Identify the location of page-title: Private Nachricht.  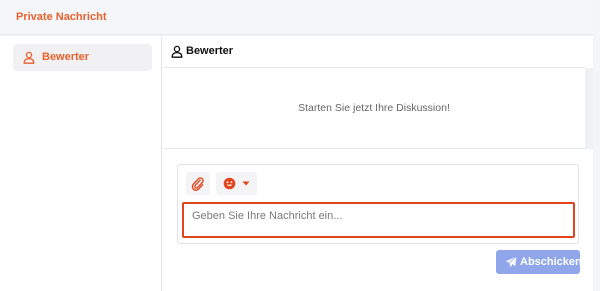
(61, 17).